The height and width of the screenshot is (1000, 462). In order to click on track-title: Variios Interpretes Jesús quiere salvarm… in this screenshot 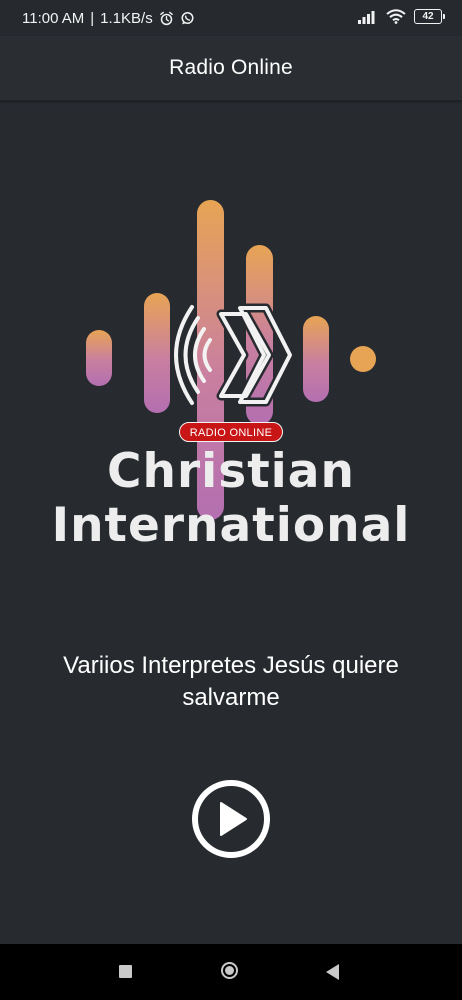, I will do `click(231, 681)`.